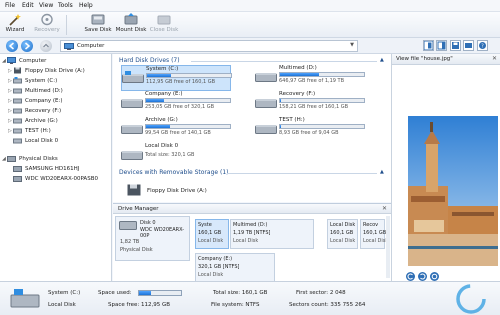  I want to click on tree-item-company: ▷ Company (E:), so click(35, 100).